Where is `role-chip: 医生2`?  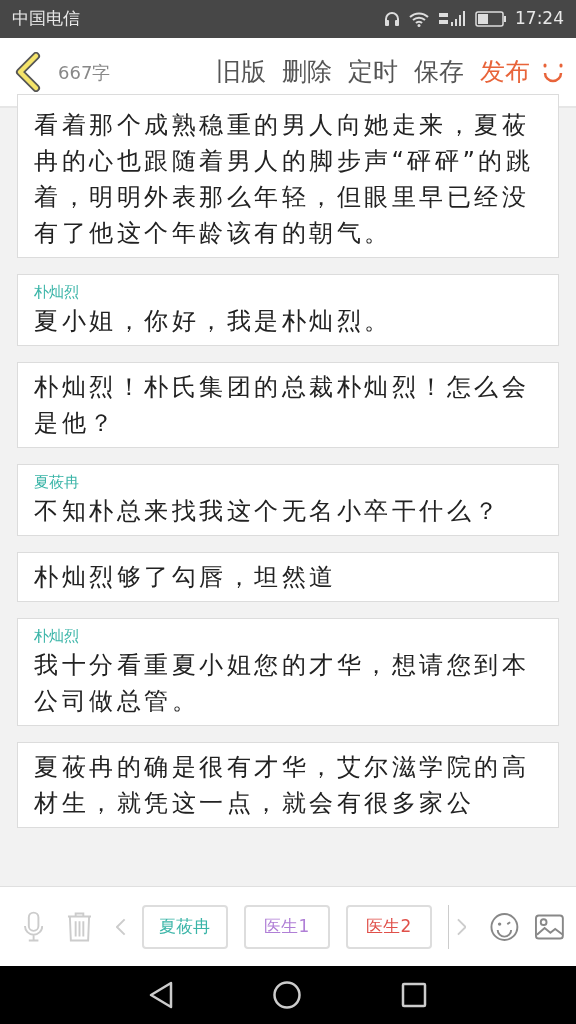 role-chip: 医生2 is located at coordinates (388, 926).